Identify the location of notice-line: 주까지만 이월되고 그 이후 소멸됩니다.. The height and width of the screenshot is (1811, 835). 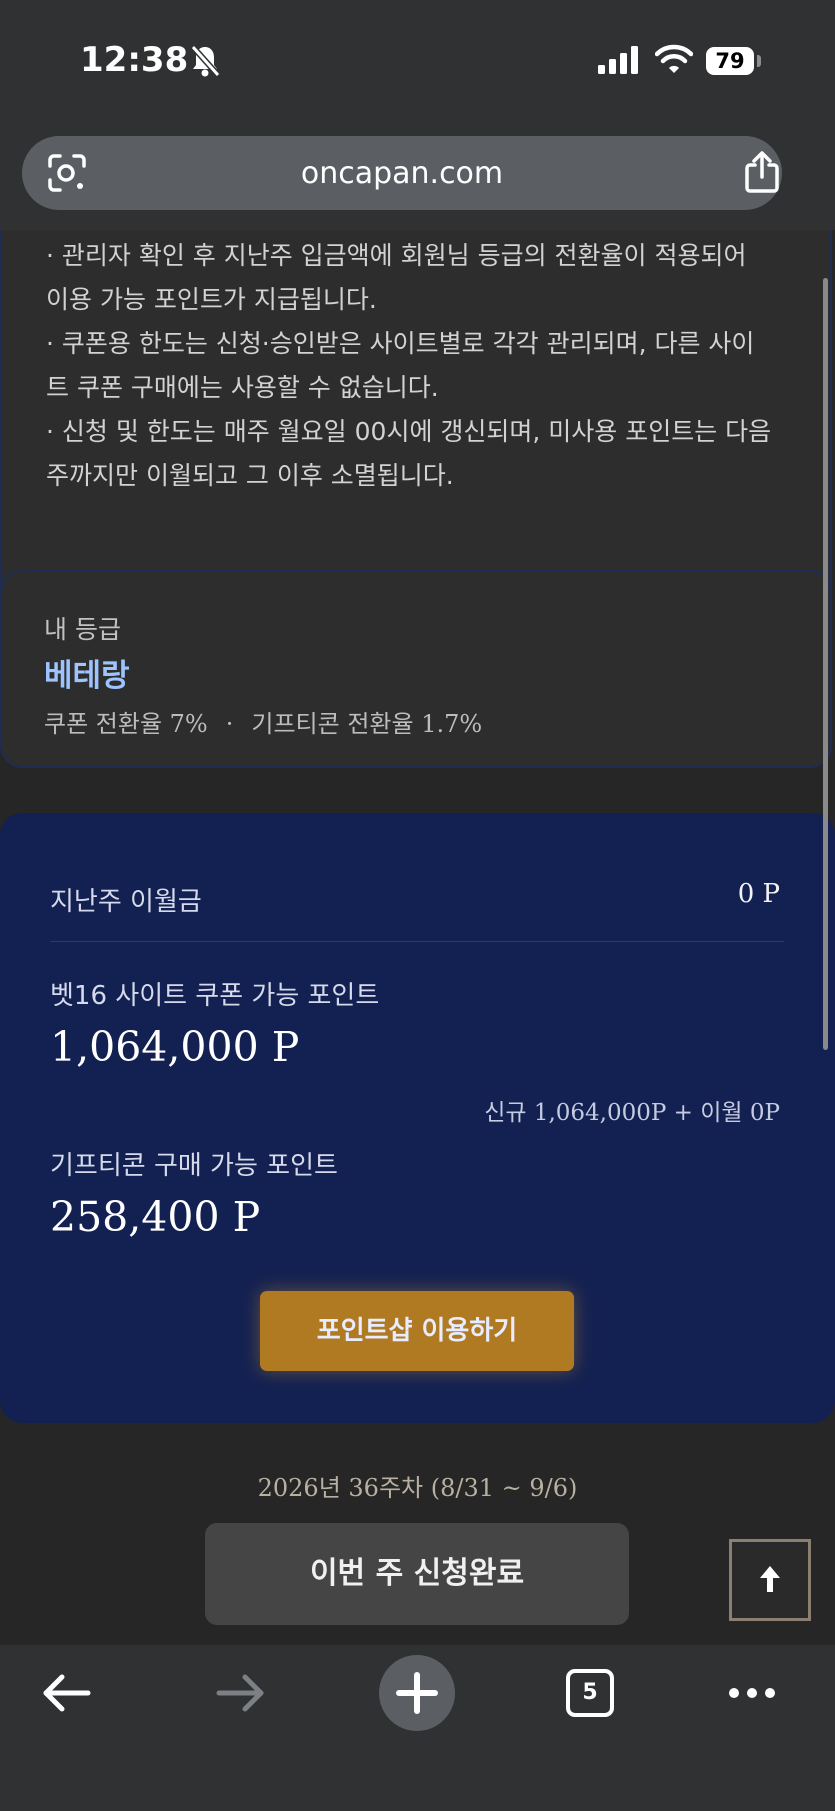
(250, 475).